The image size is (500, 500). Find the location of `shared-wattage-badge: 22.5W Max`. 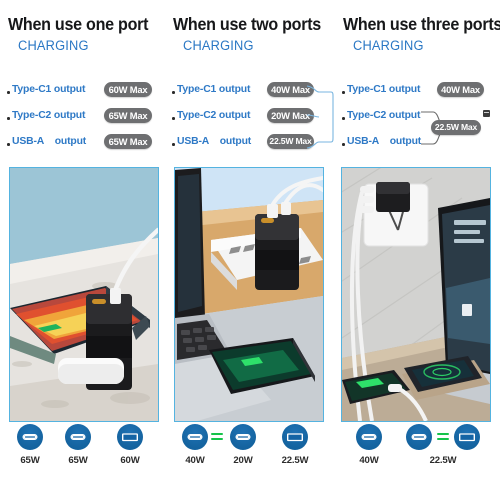

shared-wattage-badge: 22.5W Max is located at coordinates (456, 127).